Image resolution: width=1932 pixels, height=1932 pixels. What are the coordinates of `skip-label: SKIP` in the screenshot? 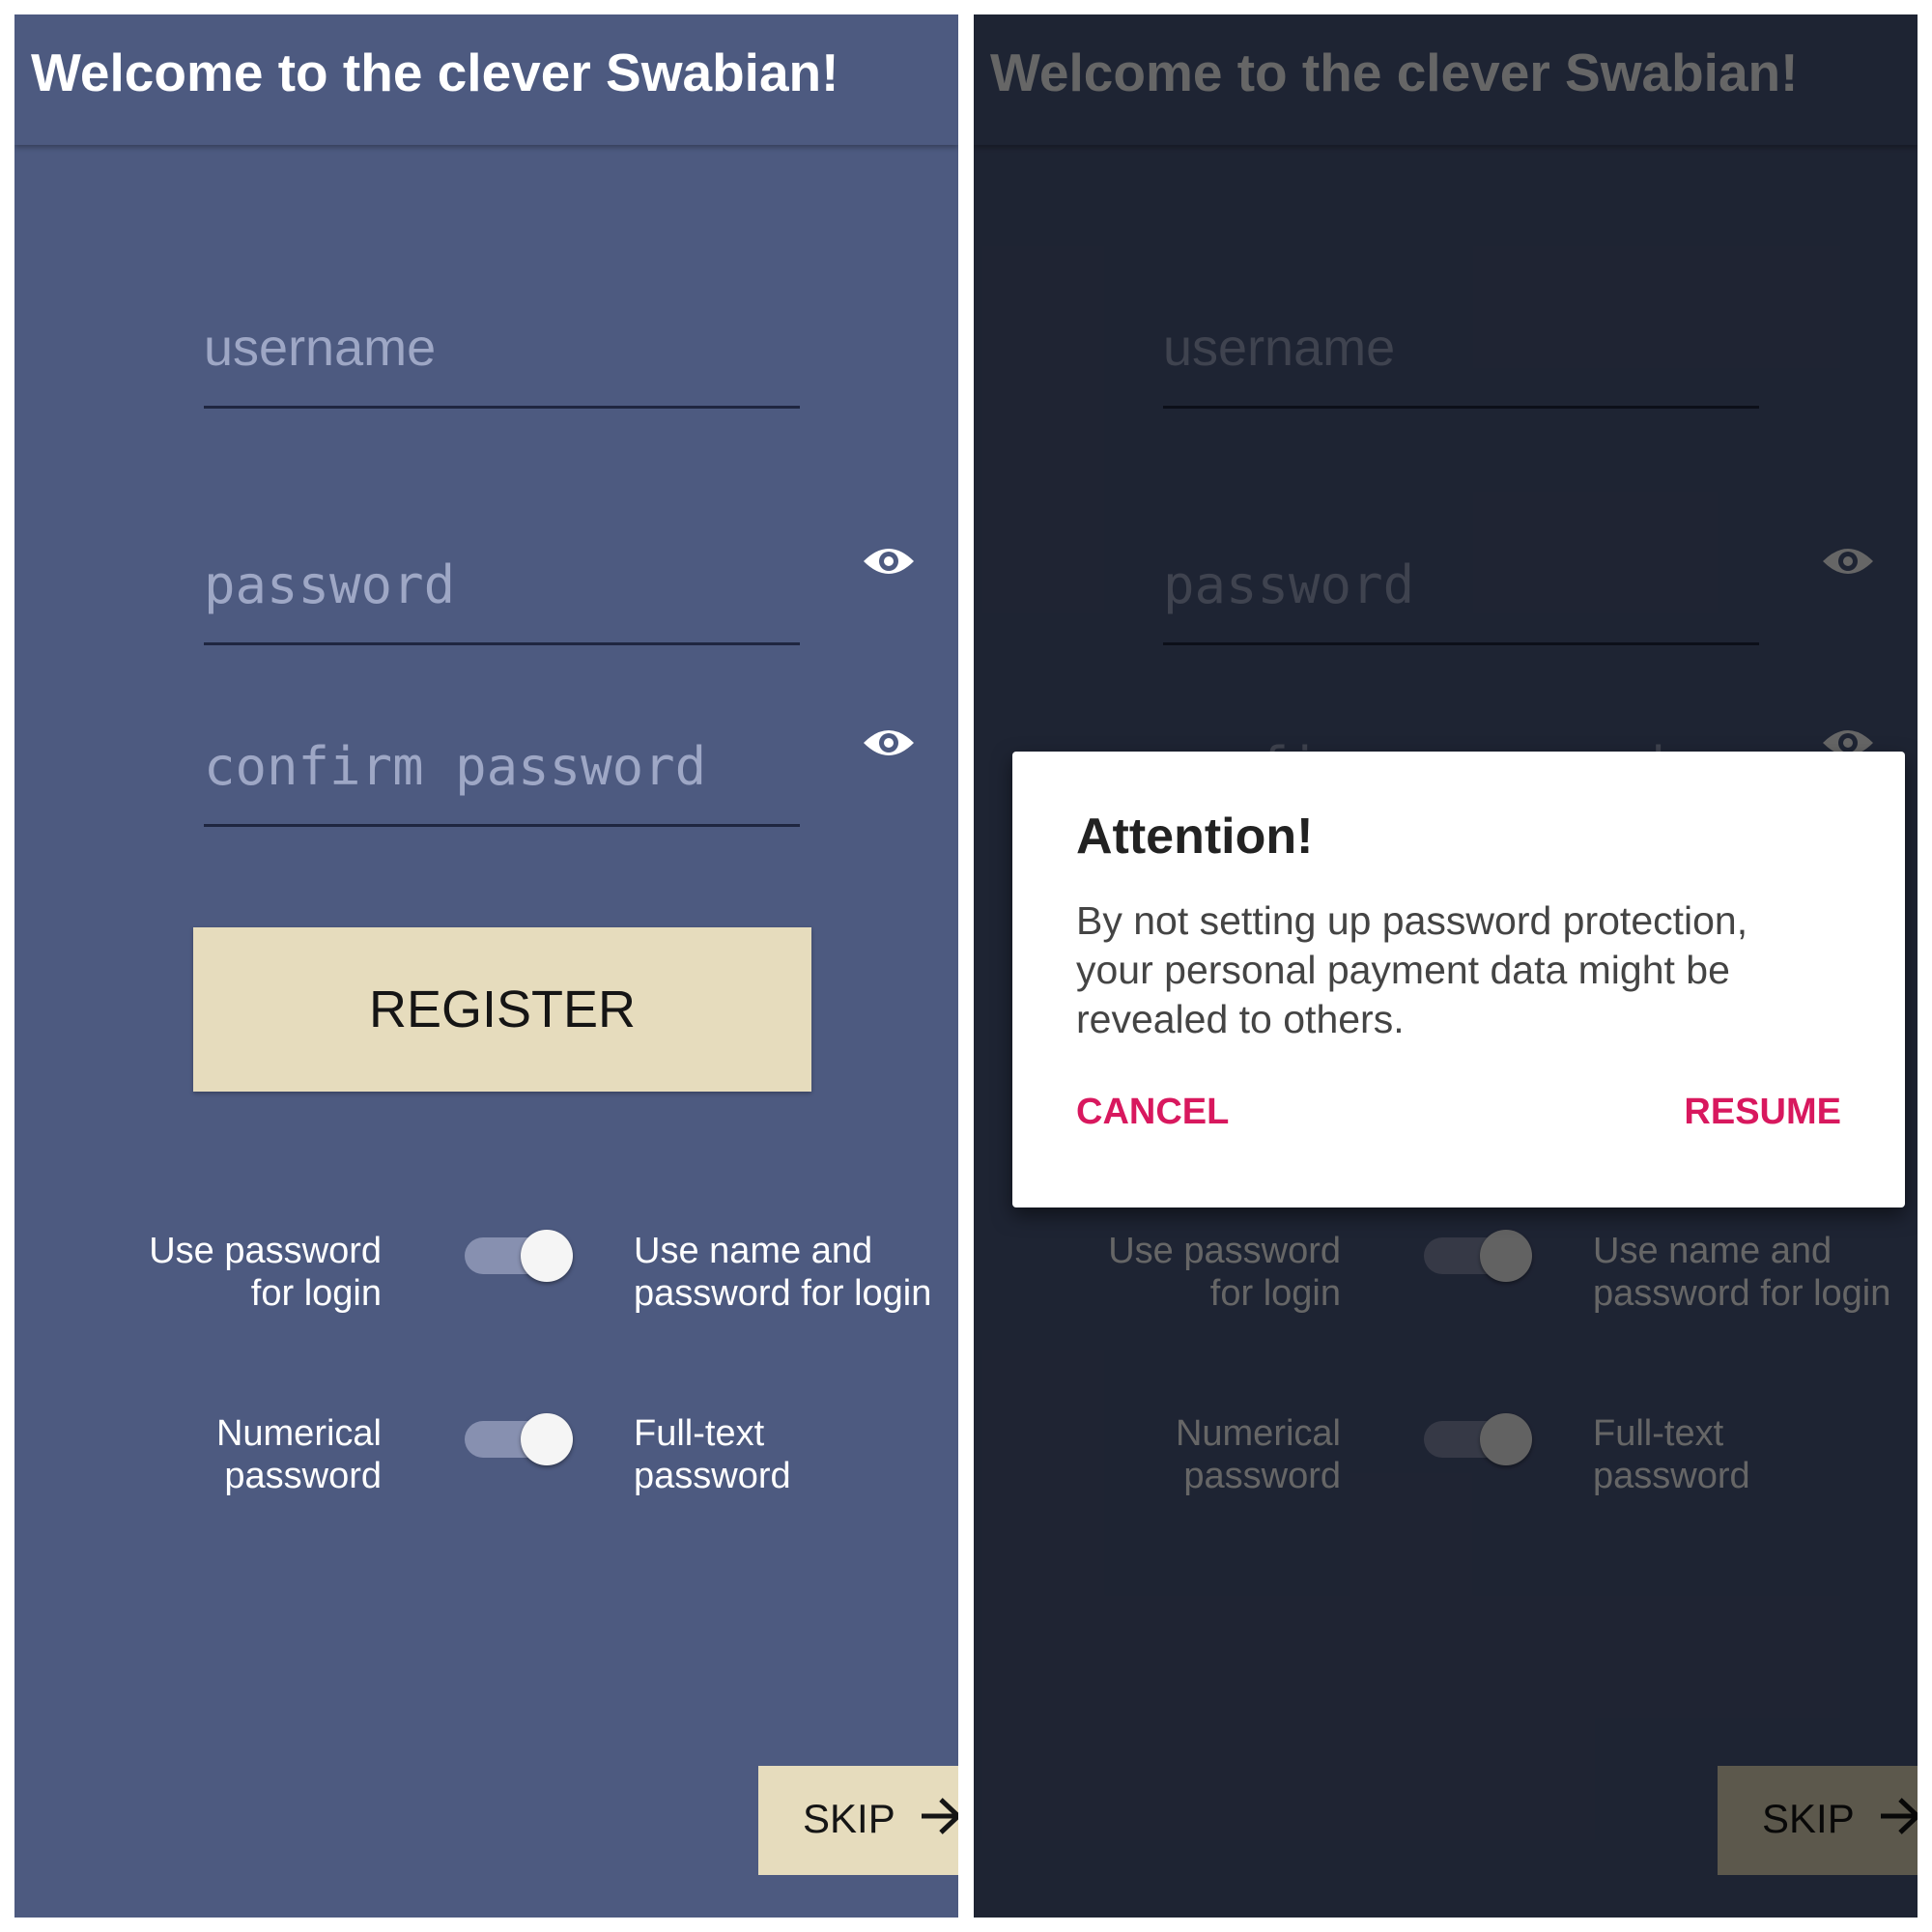 It's located at (849, 1818).